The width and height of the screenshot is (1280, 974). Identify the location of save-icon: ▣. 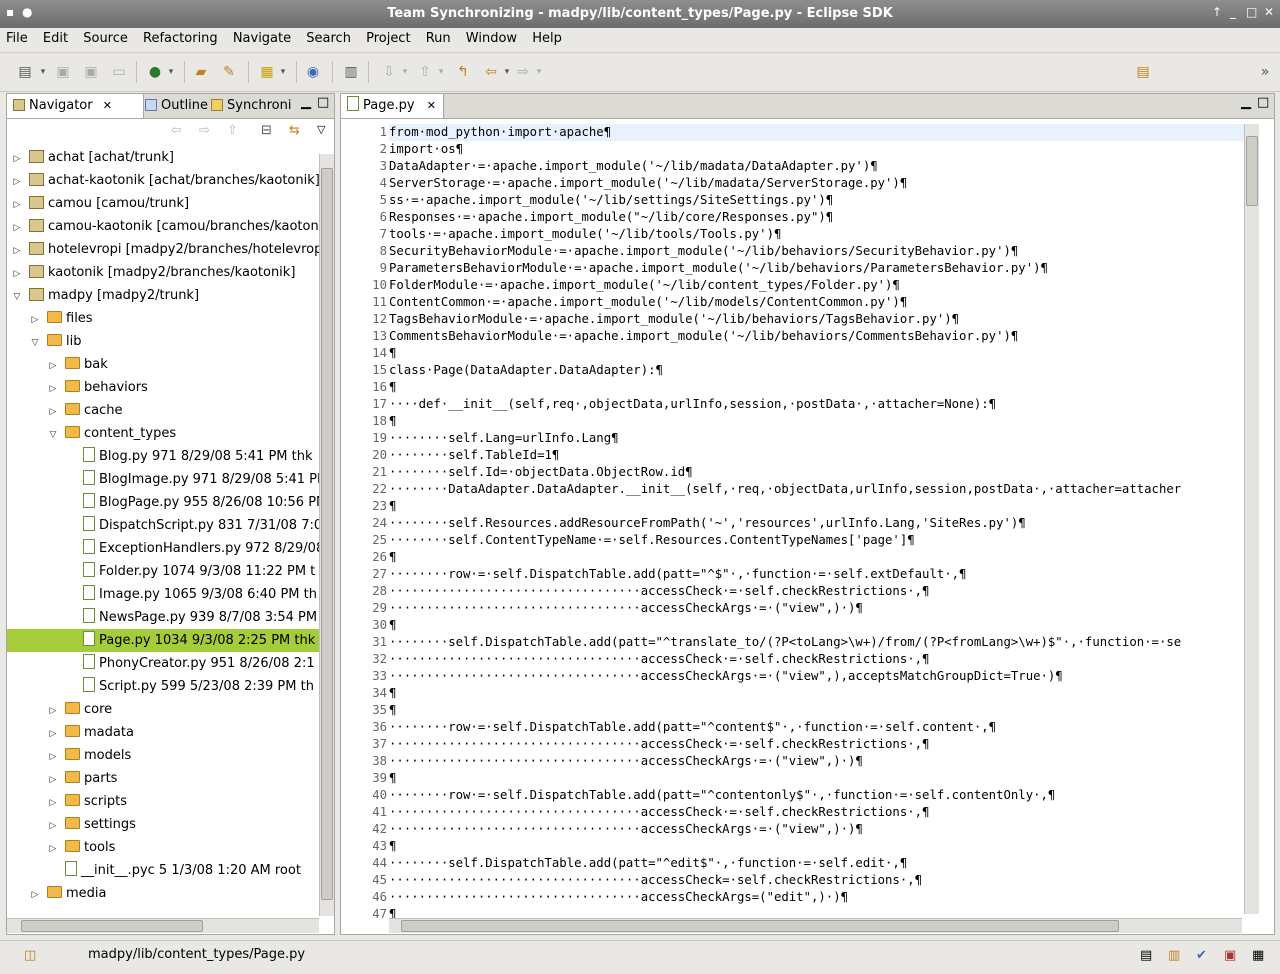
(63, 72).